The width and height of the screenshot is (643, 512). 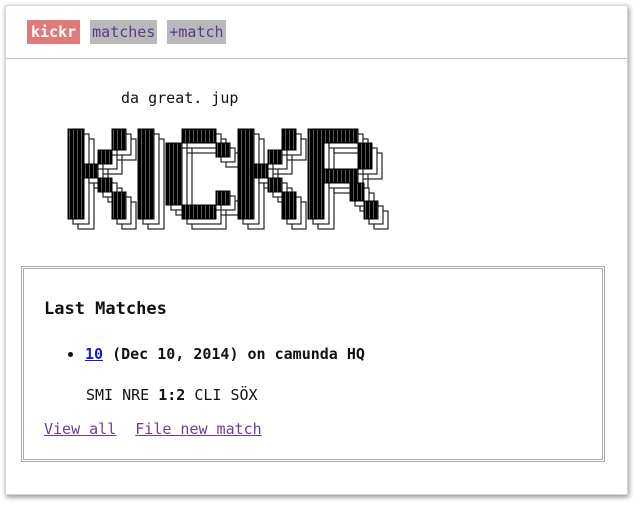 I want to click on nav-item-add-match: +match, so click(x=196, y=32).